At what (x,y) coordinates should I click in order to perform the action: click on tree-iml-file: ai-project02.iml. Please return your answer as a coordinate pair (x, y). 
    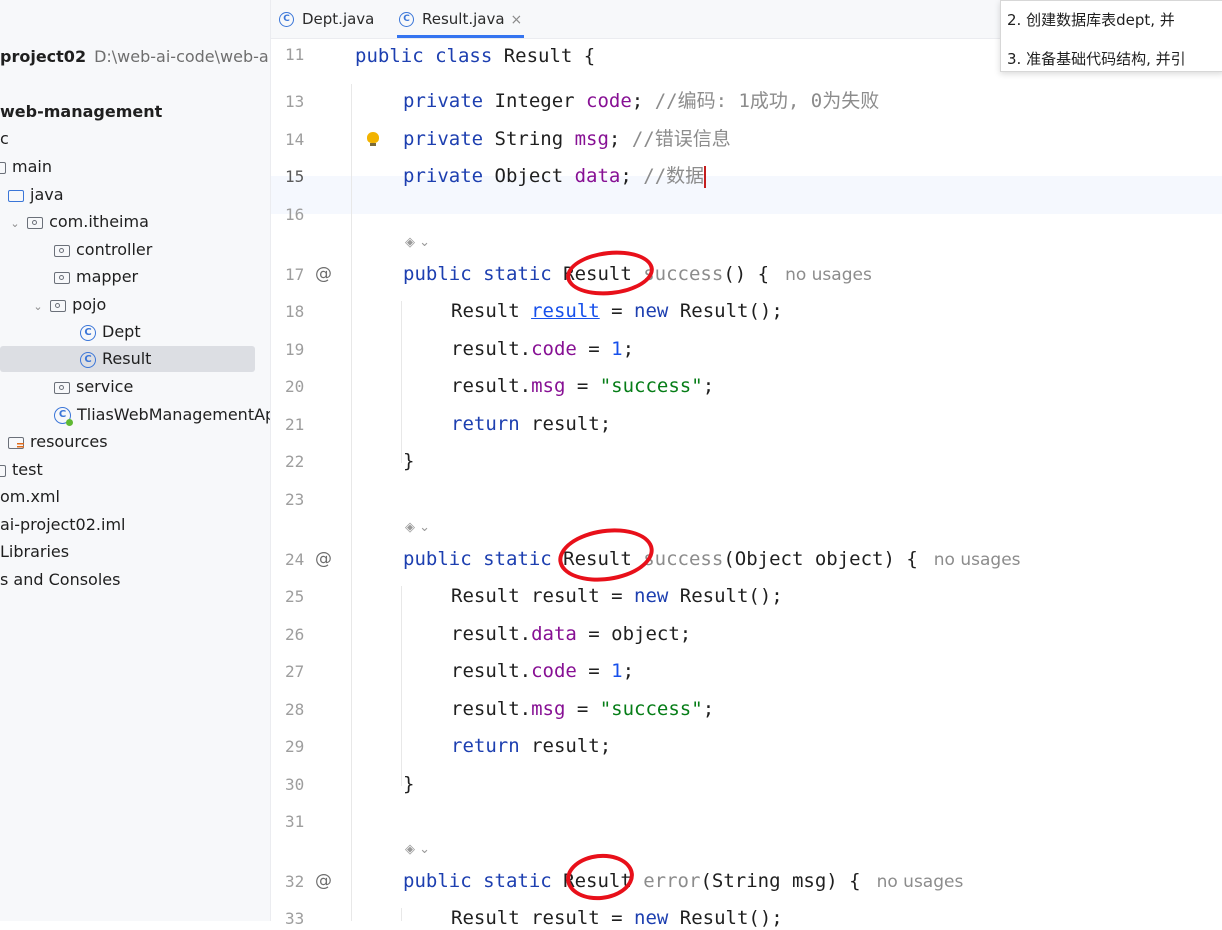
    Looking at the image, I should click on (62, 525).